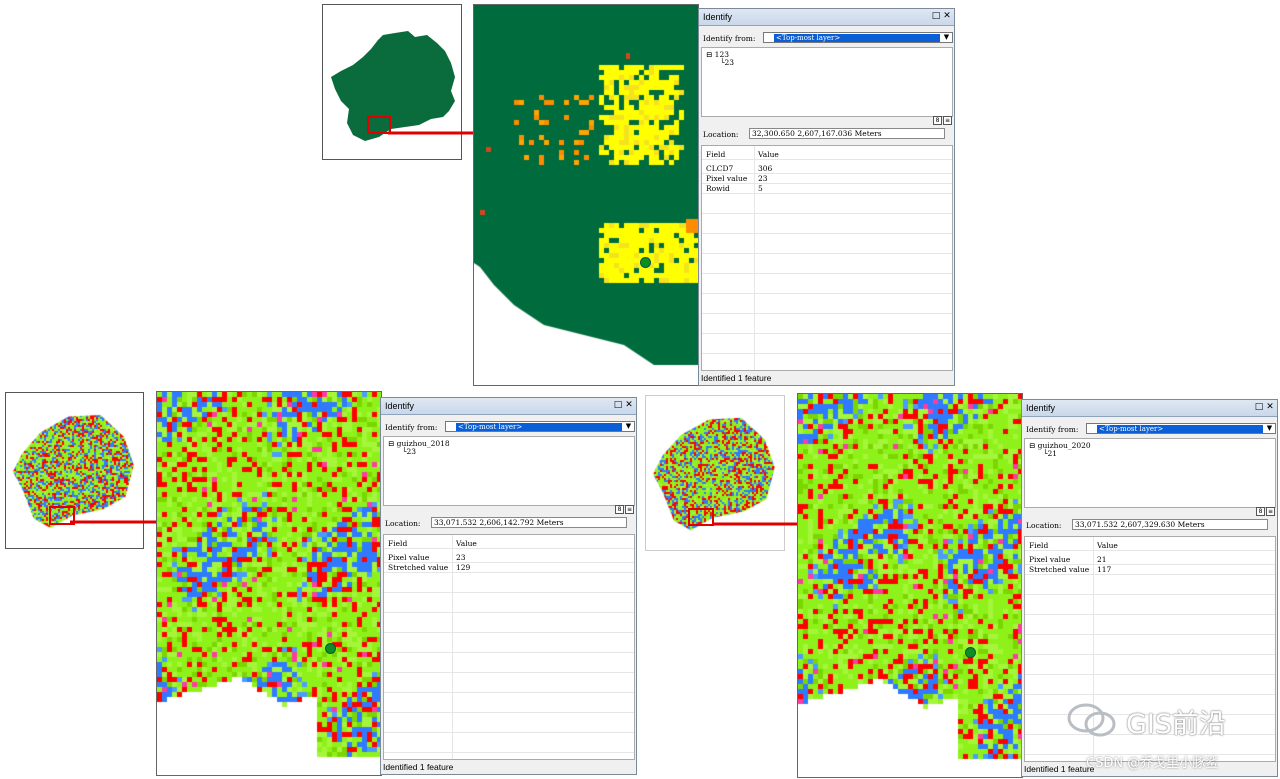 This screenshot has height=779, width=1280. What do you see at coordinates (419, 443) in the screenshot?
I see `tree-layer-node: ⊟ guizhou_2018` at bounding box center [419, 443].